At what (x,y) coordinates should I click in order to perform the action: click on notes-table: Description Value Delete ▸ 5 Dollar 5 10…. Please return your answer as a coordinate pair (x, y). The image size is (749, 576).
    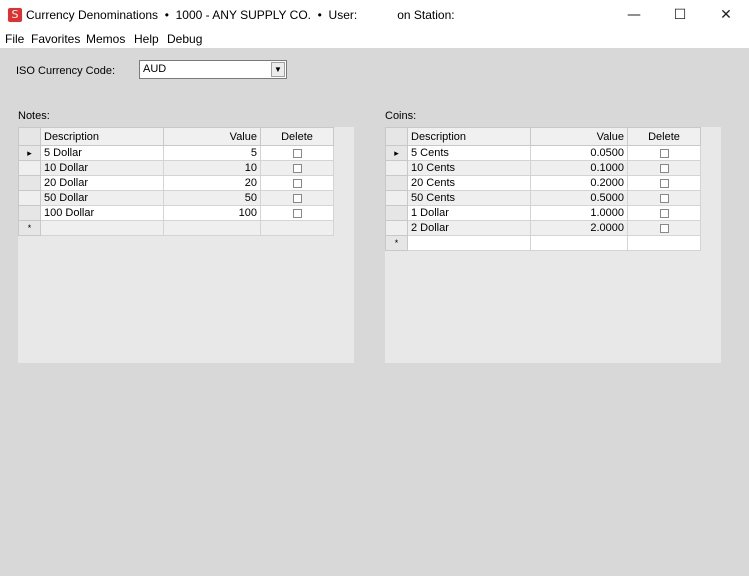
    Looking at the image, I should click on (176, 181).